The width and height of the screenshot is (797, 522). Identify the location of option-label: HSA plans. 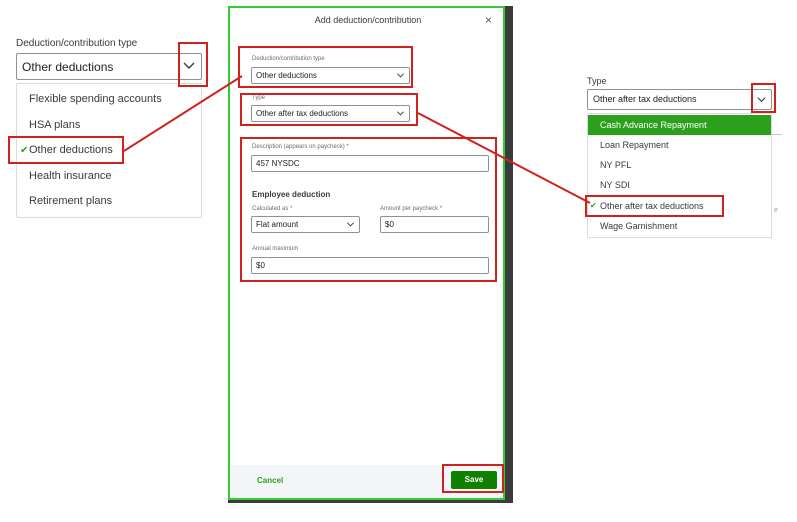
(55, 125).